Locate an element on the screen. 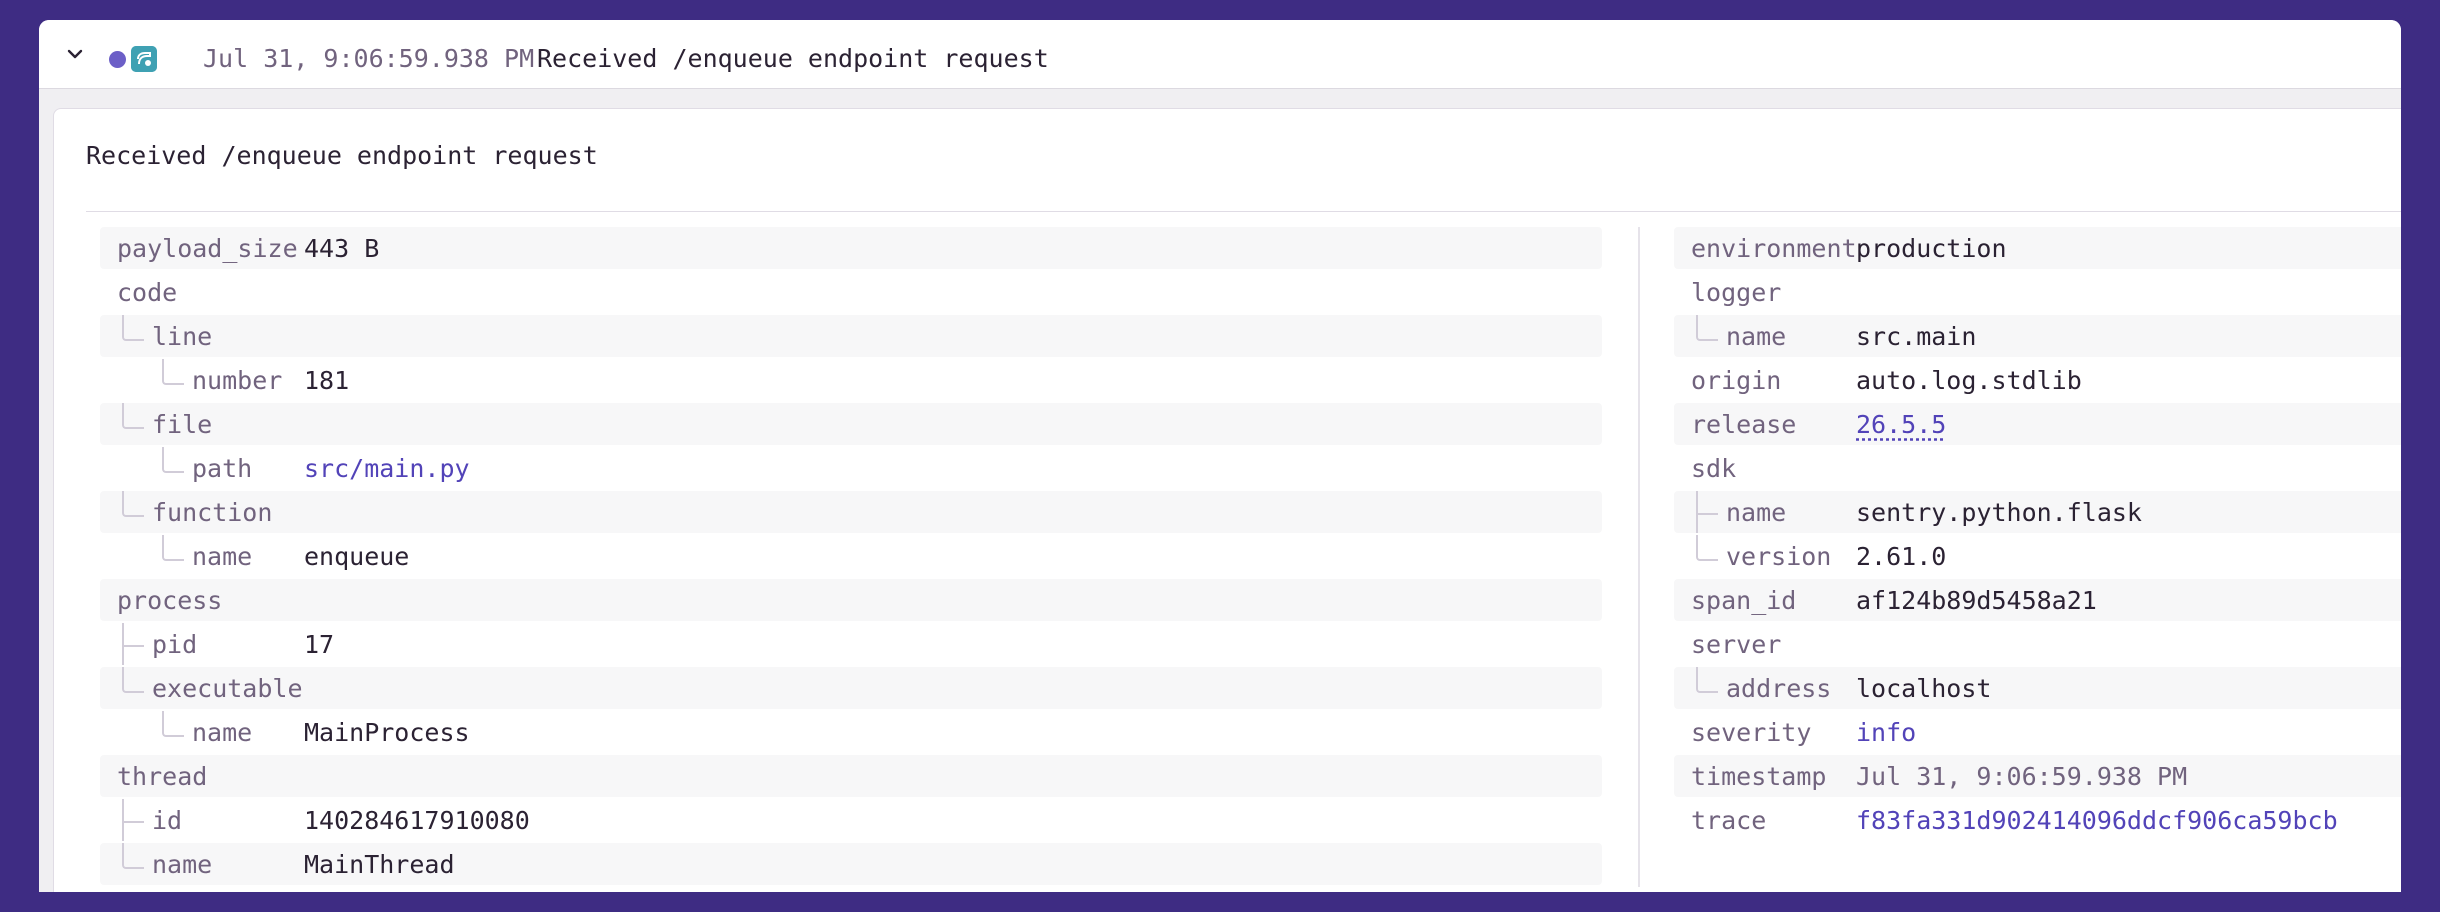 This screenshot has height=912, width=2440. attribute-row: origin auto.log.stdlib is located at coordinates (2037, 380).